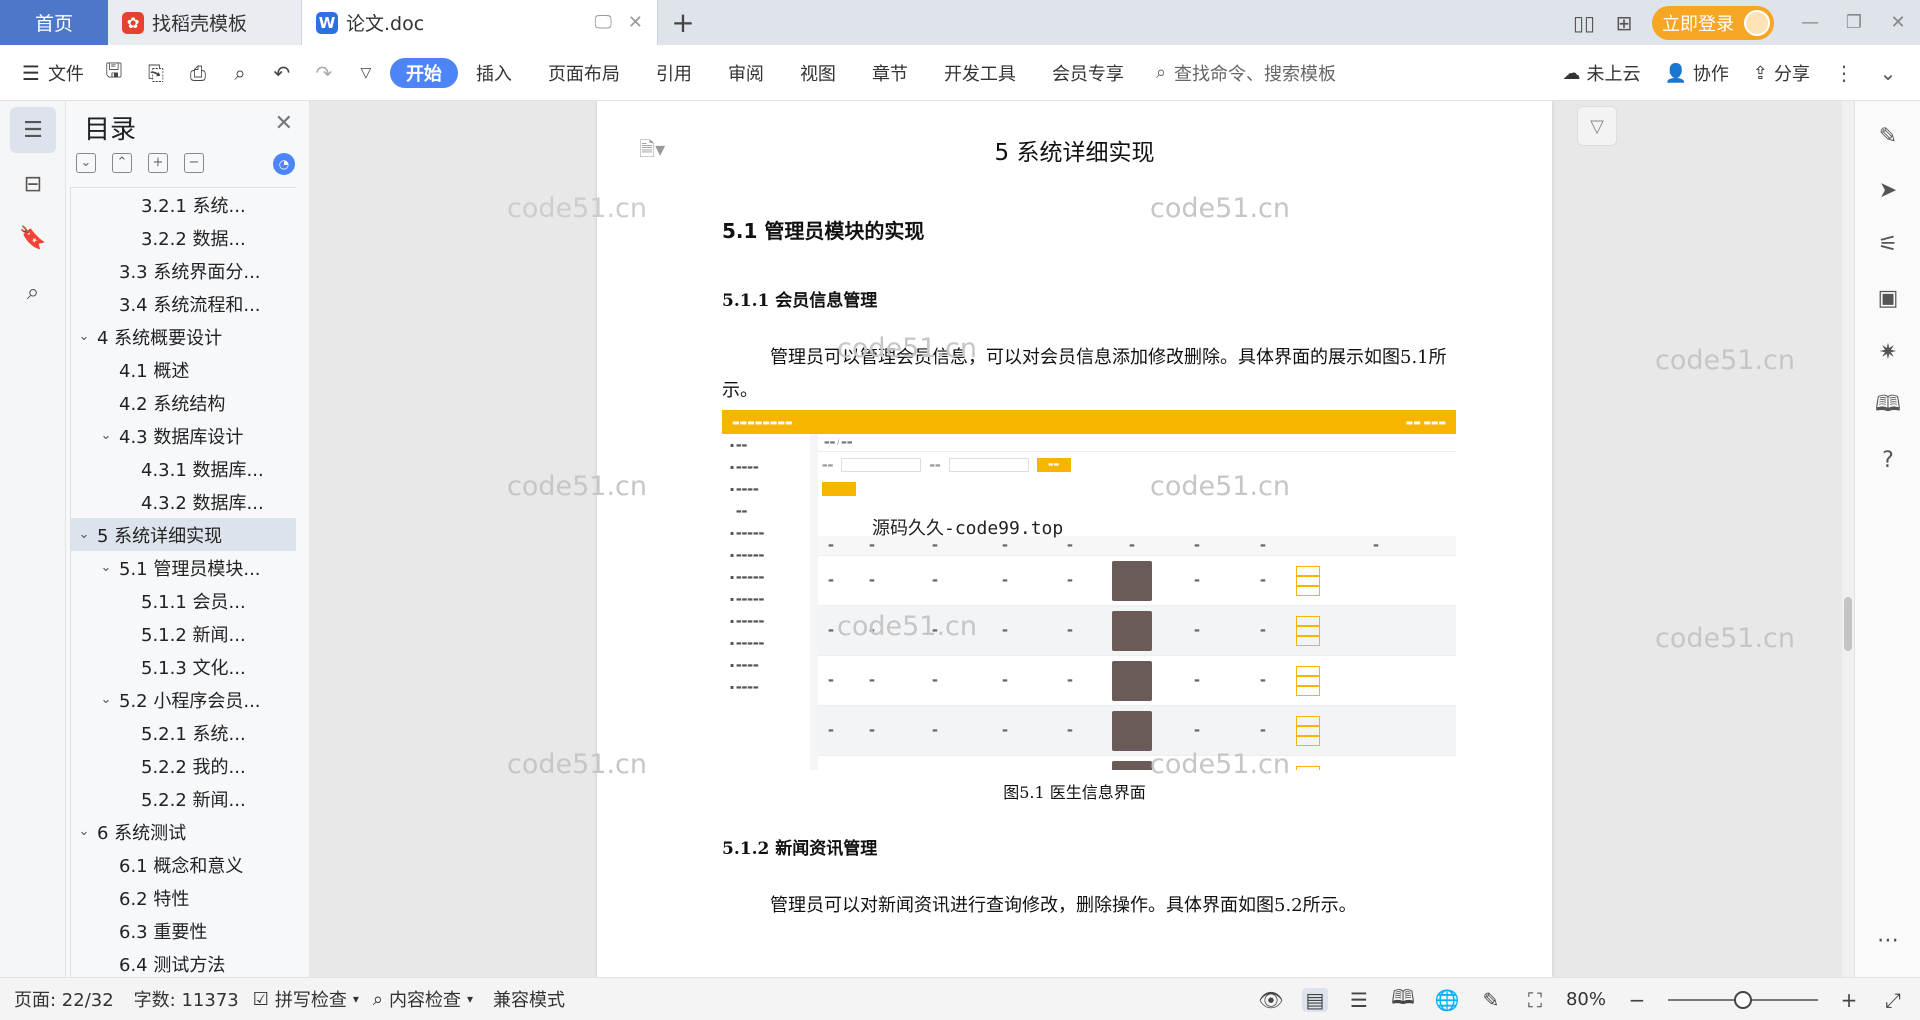 The width and height of the screenshot is (1920, 1020). Describe the element at coordinates (1584, 23) in the screenshot. I see `layout-icon: ▯▯` at that location.